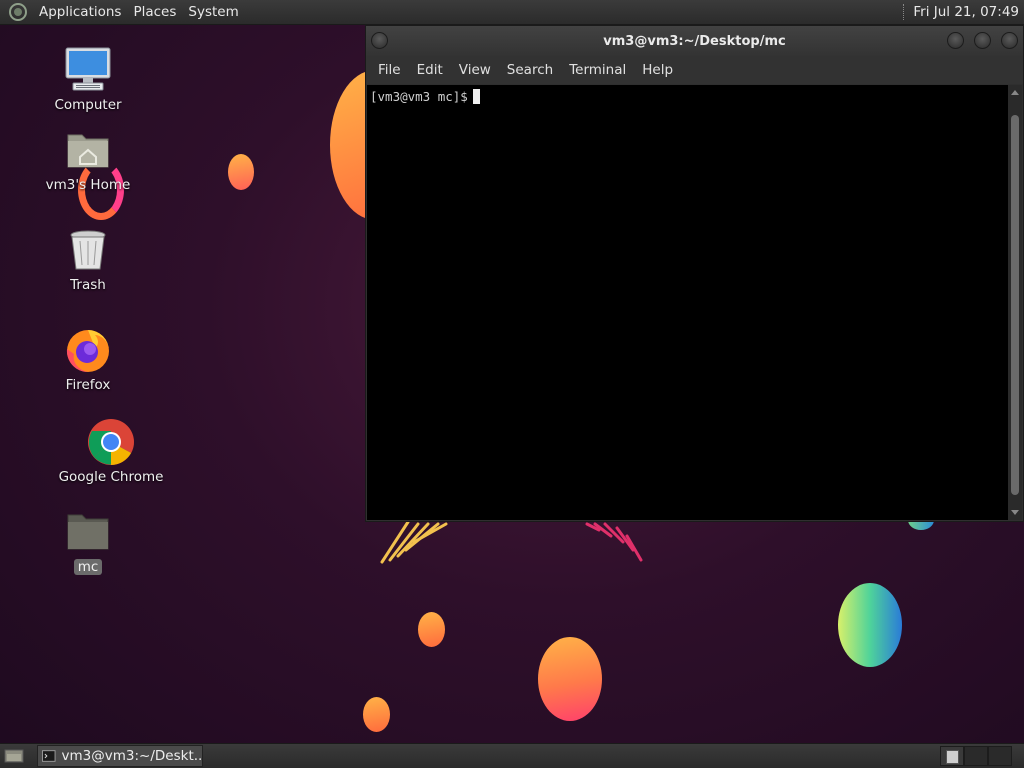  What do you see at coordinates (88, 285) in the screenshot?
I see `desktop-icon-label: Trash` at bounding box center [88, 285].